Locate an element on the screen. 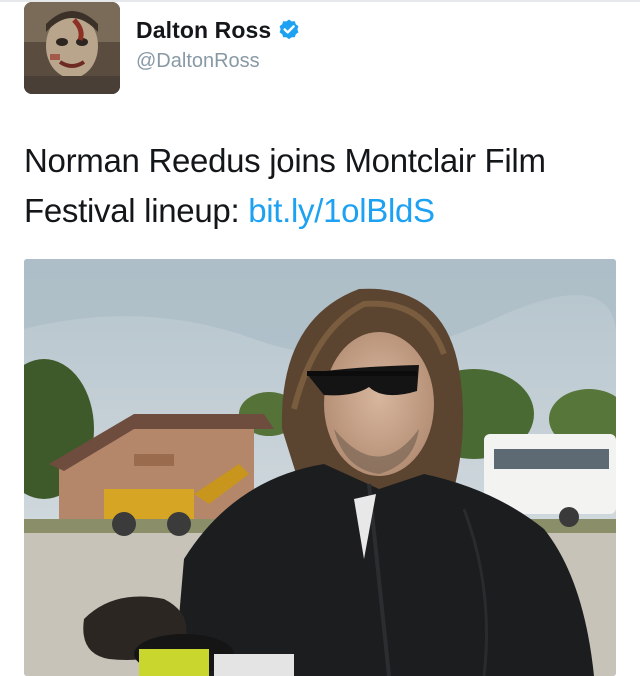  avatar-image is located at coordinates (72, 48).